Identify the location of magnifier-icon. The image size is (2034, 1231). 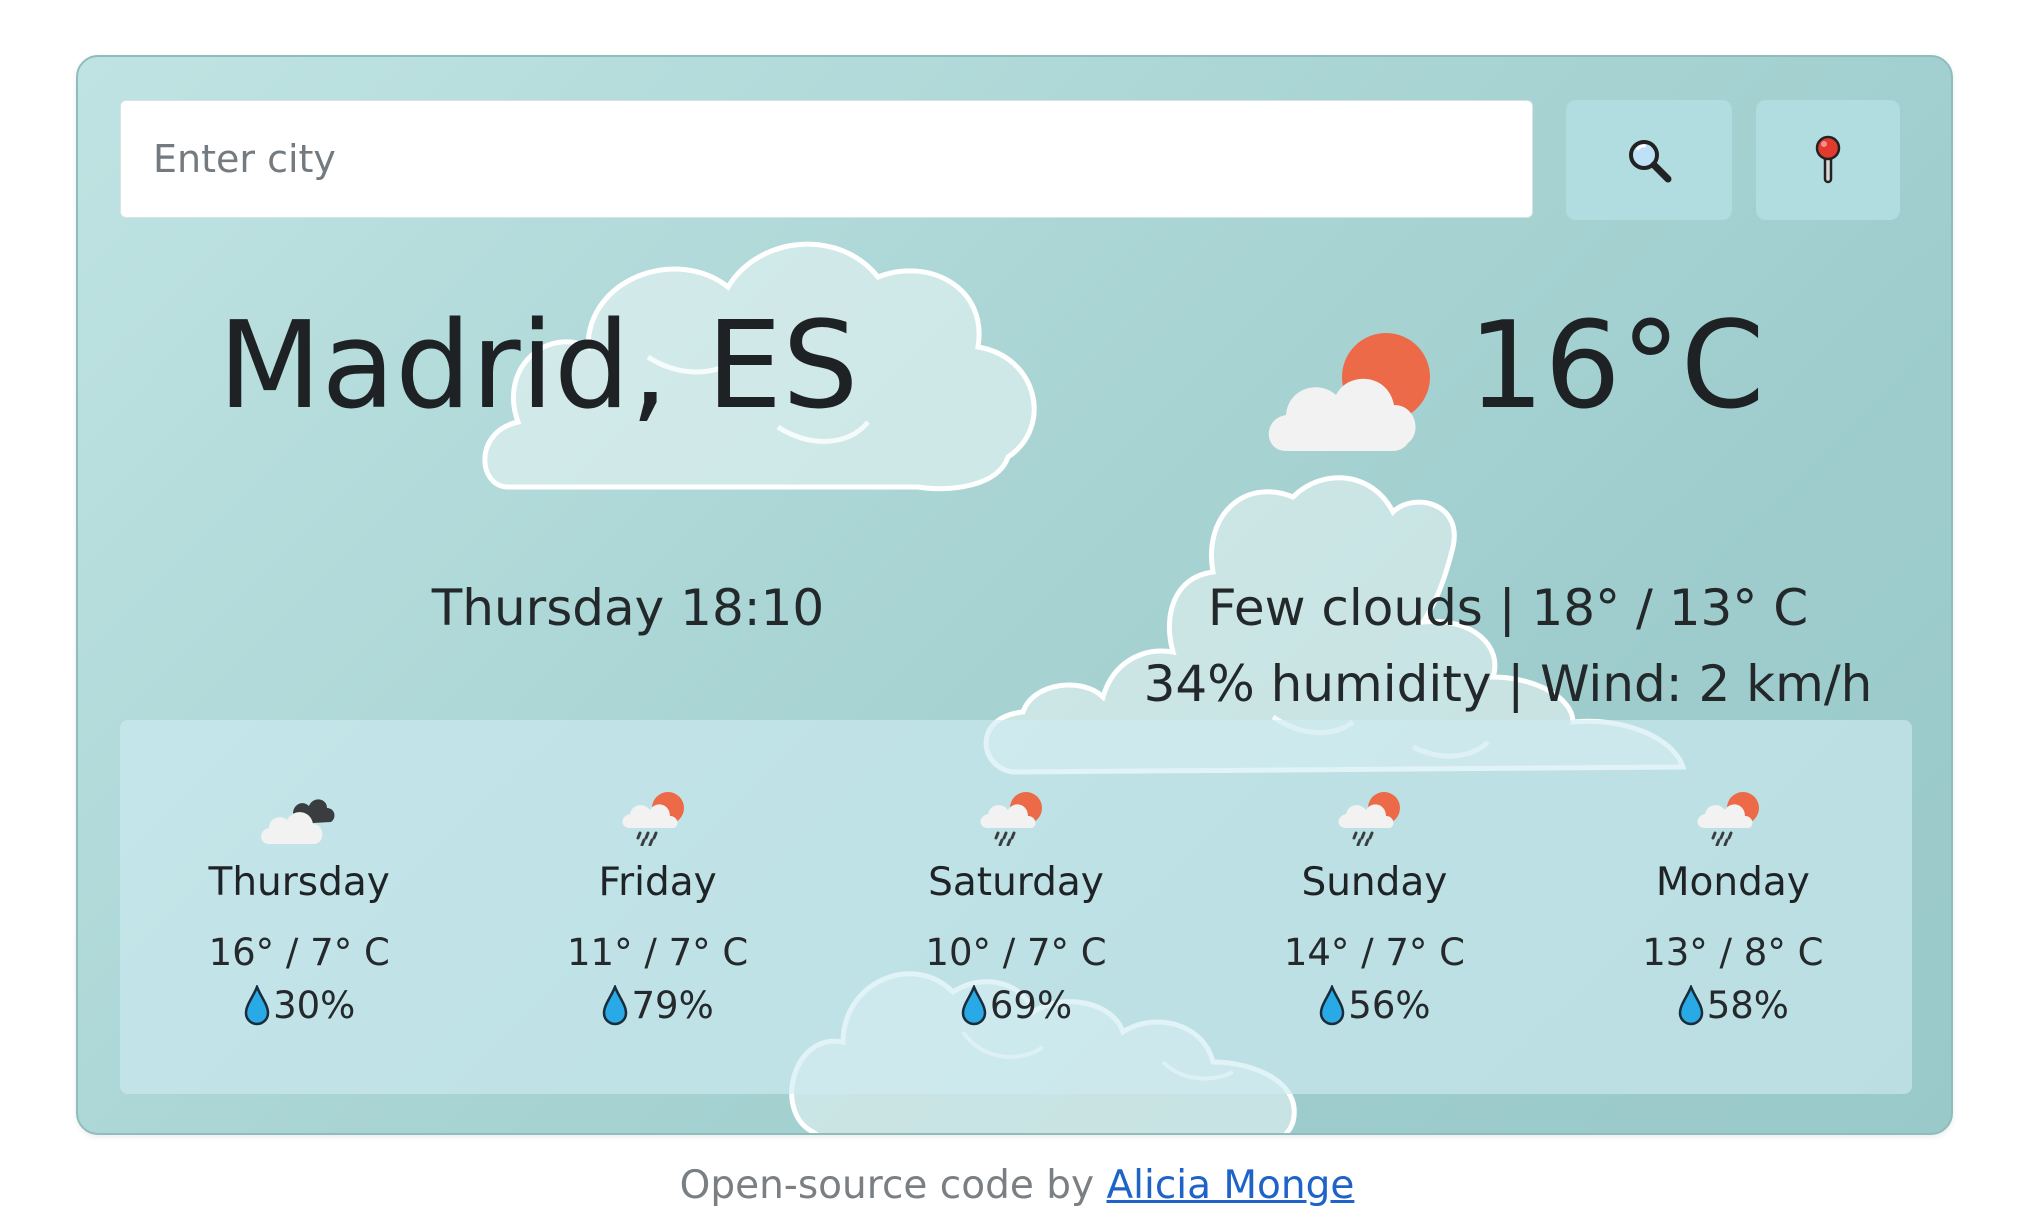
(1650, 161).